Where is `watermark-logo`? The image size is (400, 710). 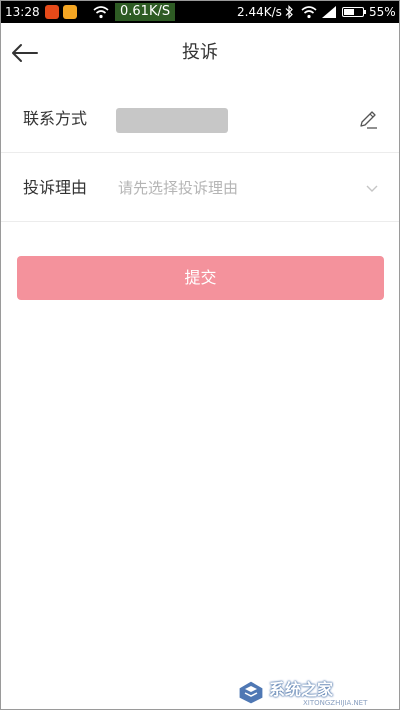 watermark-logo is located at coordinates (251, 692).